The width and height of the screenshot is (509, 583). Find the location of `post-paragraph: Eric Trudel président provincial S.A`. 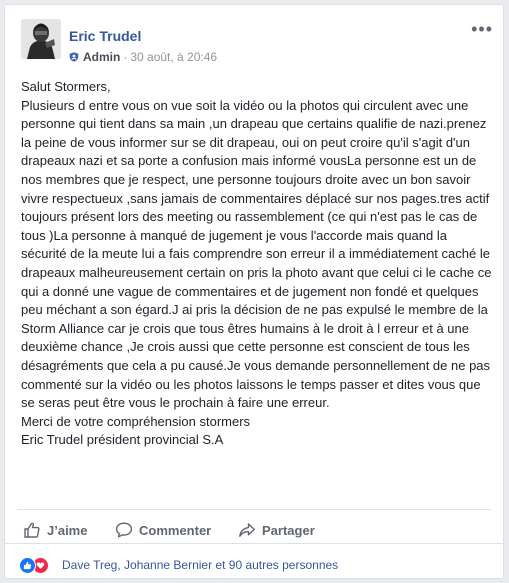

post-paragraph: Eric Trudel président provincial S.A is located at coordinates (122, 440).